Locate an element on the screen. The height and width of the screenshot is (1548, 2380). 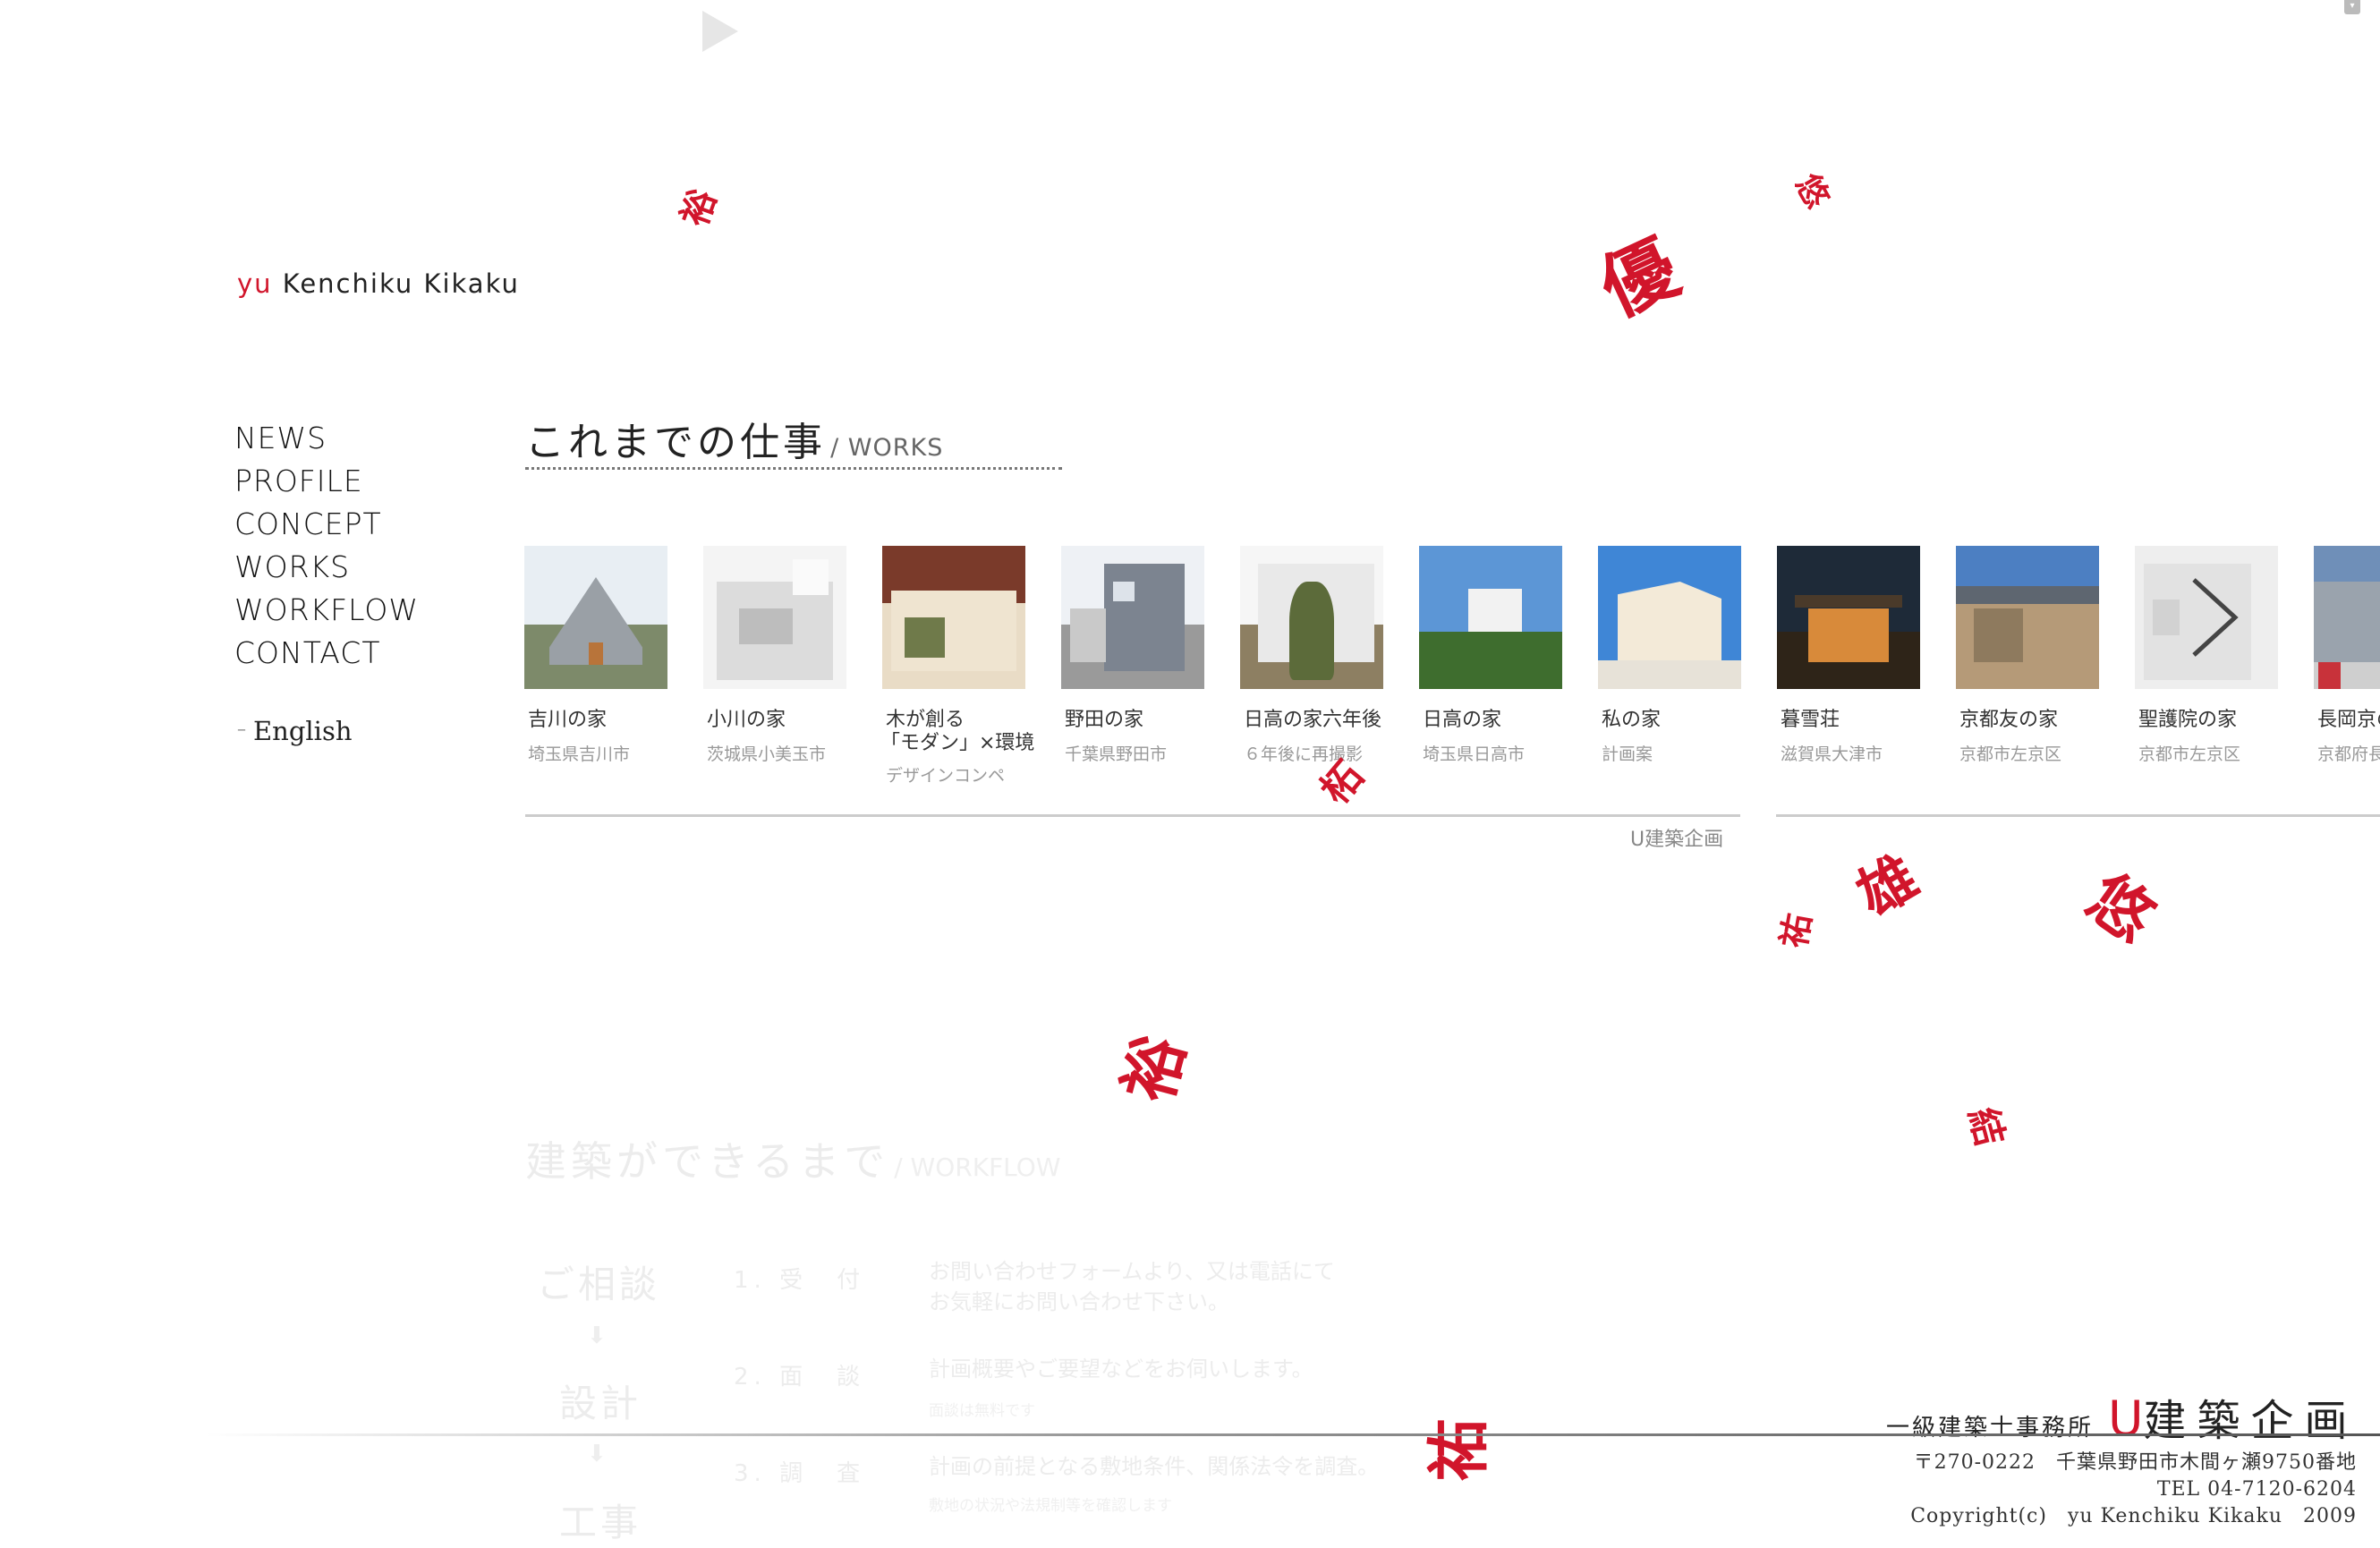
works-heading-underline is located at coordinates (793, 468).